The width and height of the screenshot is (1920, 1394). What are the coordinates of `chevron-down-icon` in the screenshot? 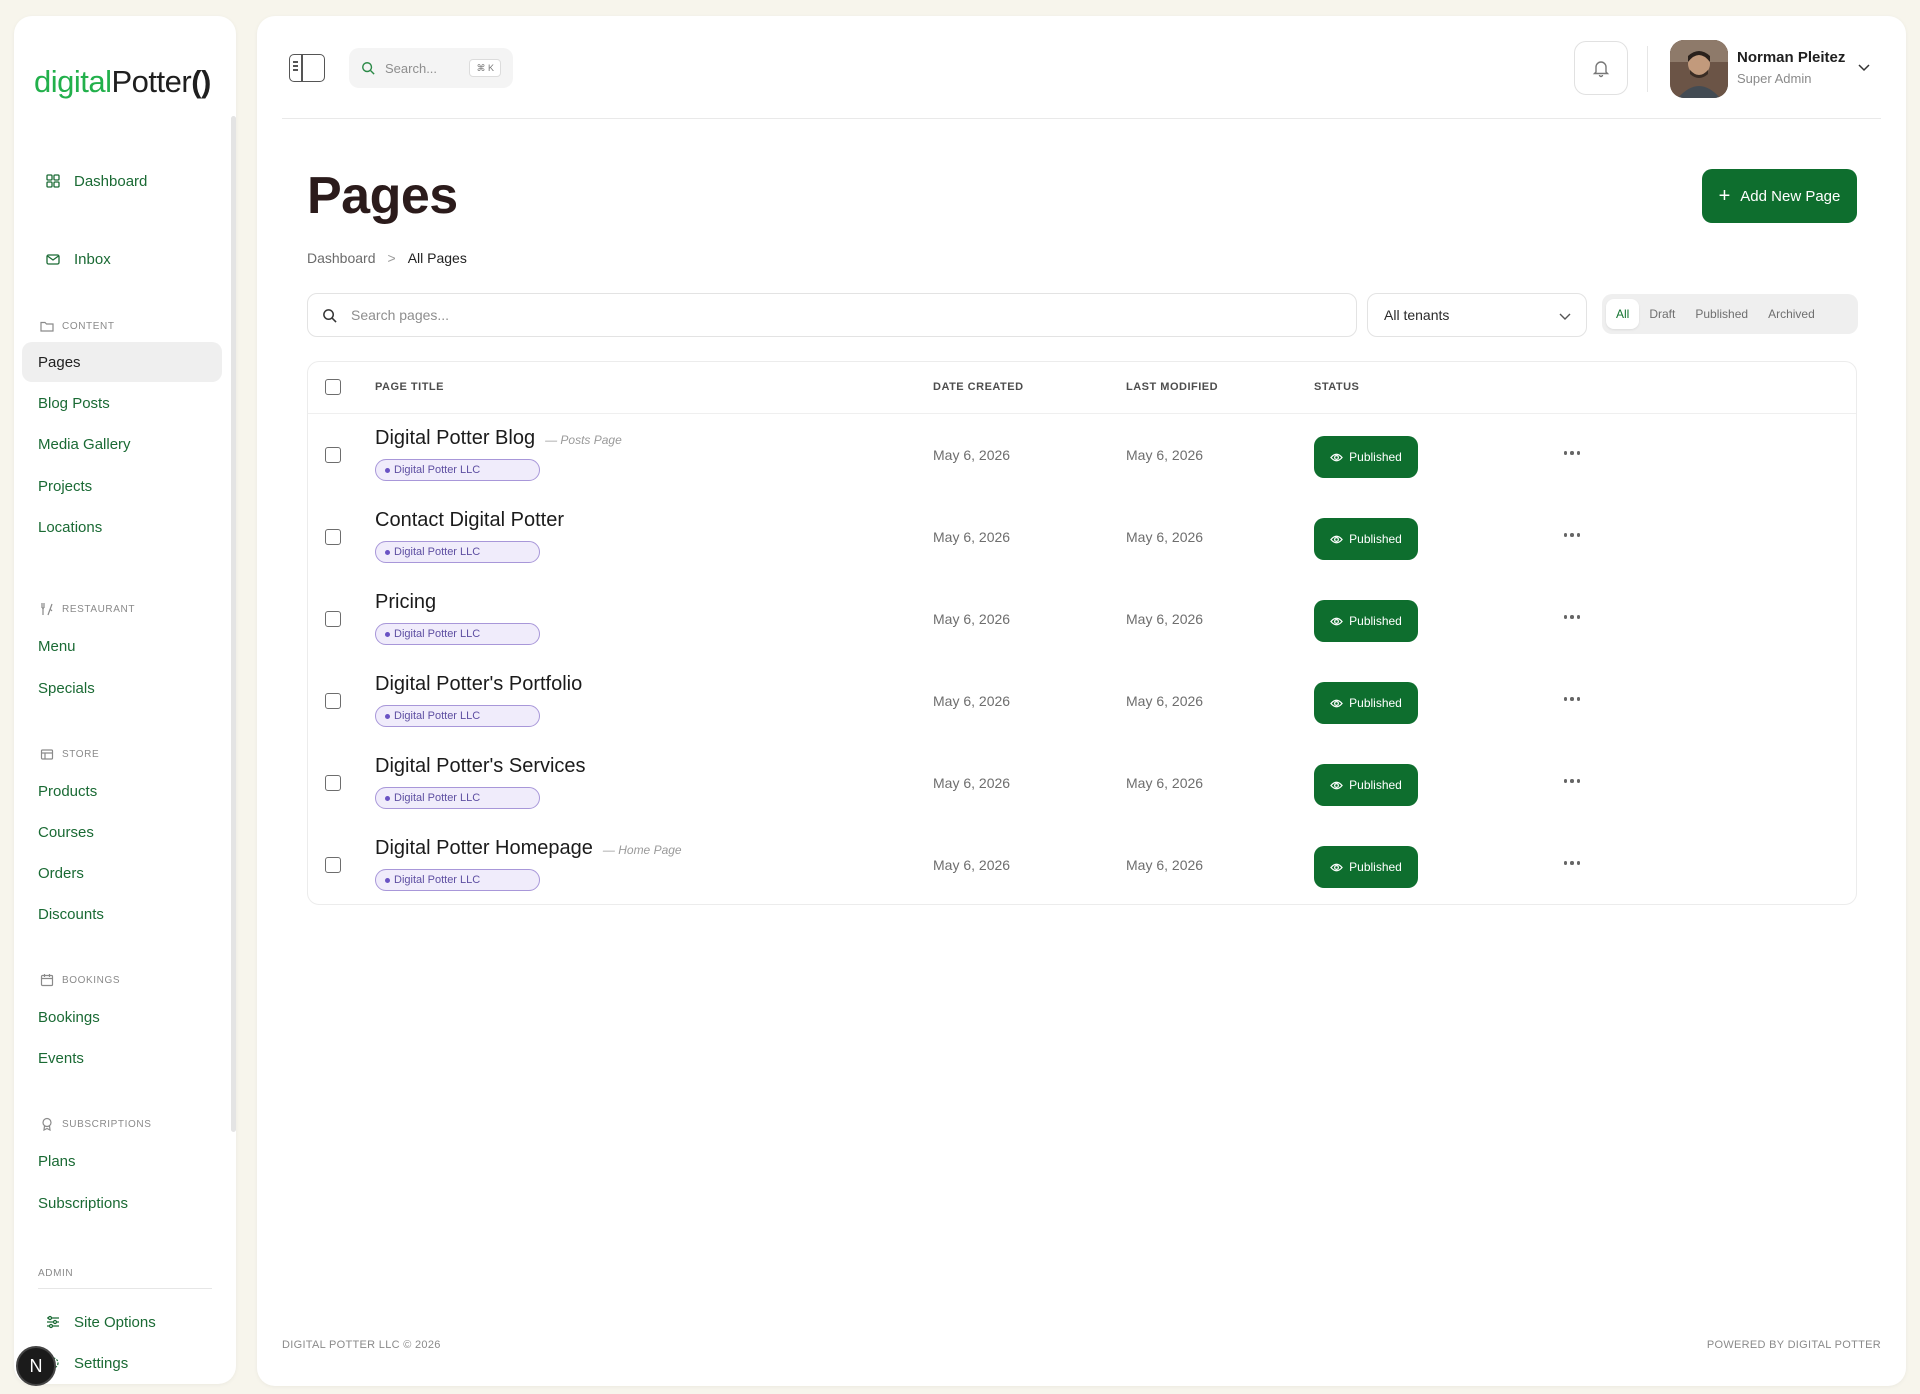 It's located at (1864, 67).